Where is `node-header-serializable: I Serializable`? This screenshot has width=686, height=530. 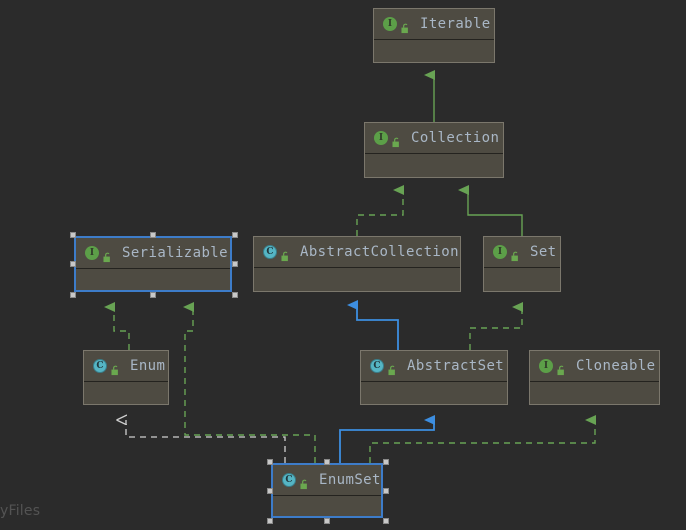 node-header-serializable: I Serializable is located at coordinates (153, 253).